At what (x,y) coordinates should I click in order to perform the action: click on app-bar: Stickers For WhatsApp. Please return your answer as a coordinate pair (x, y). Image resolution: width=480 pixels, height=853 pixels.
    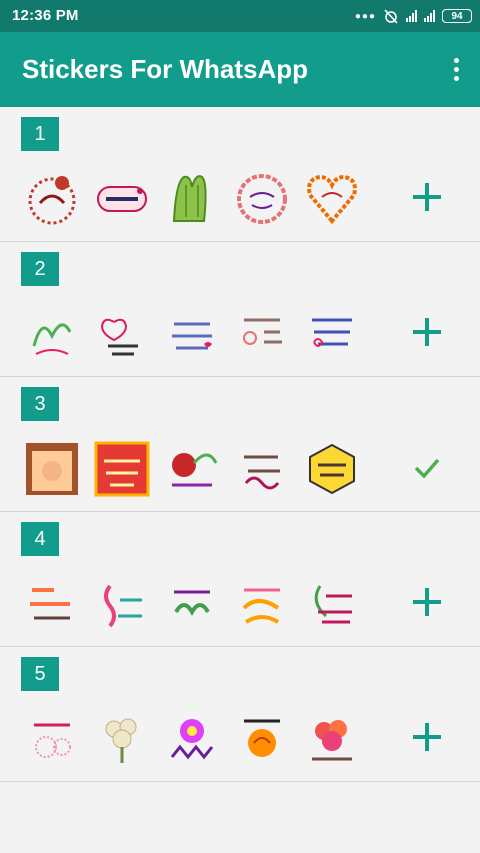
    Looking at the image, I should click on (240, 69).